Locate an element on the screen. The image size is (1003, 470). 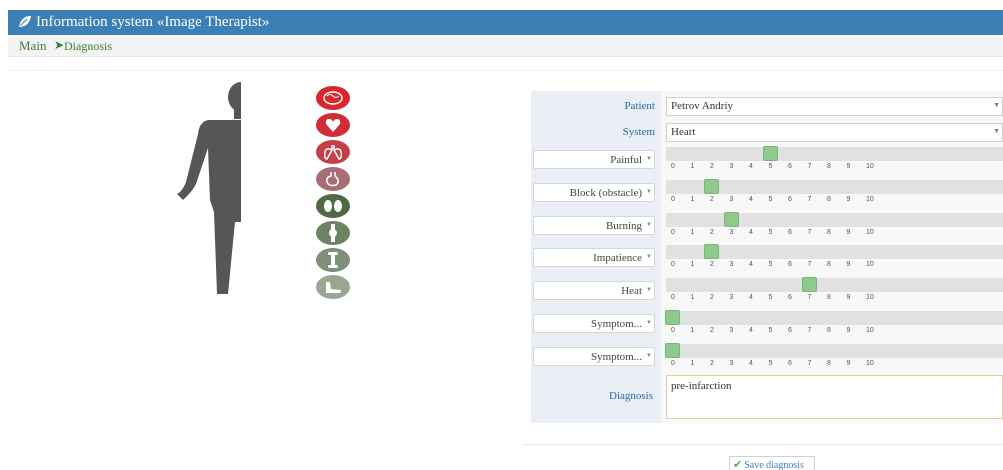
breadcrumb: Main ➤ Diagnosis is located at coordinates (505, 46).